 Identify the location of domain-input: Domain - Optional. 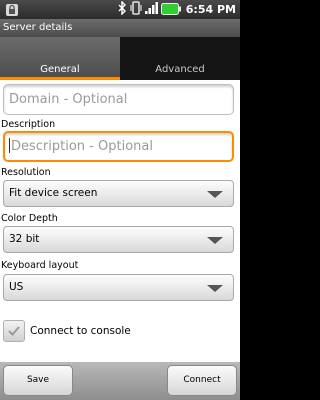
(118, 99).